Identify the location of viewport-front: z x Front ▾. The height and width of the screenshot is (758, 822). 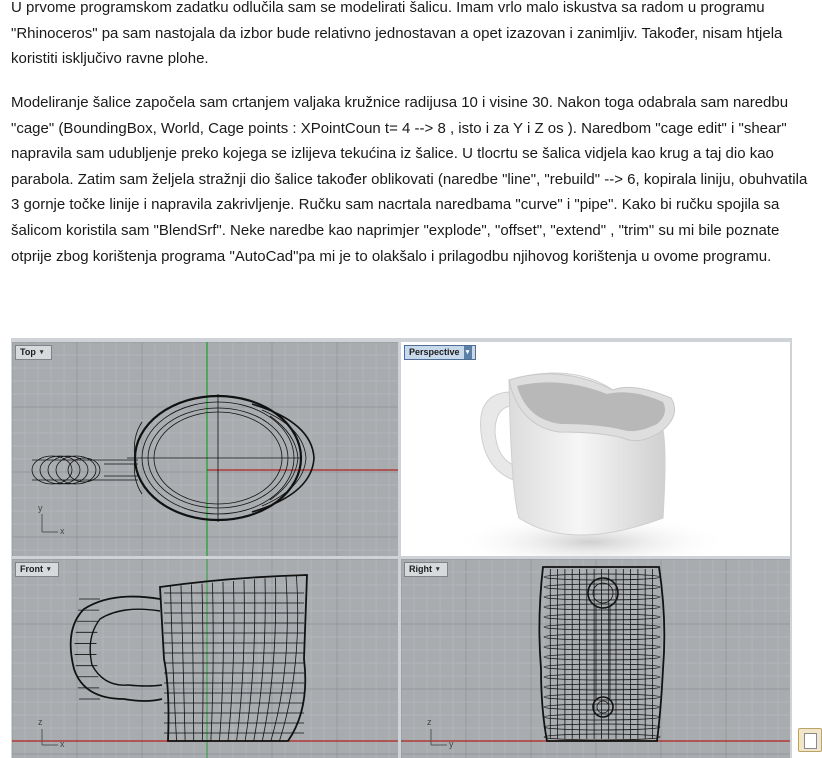
(205, 658).